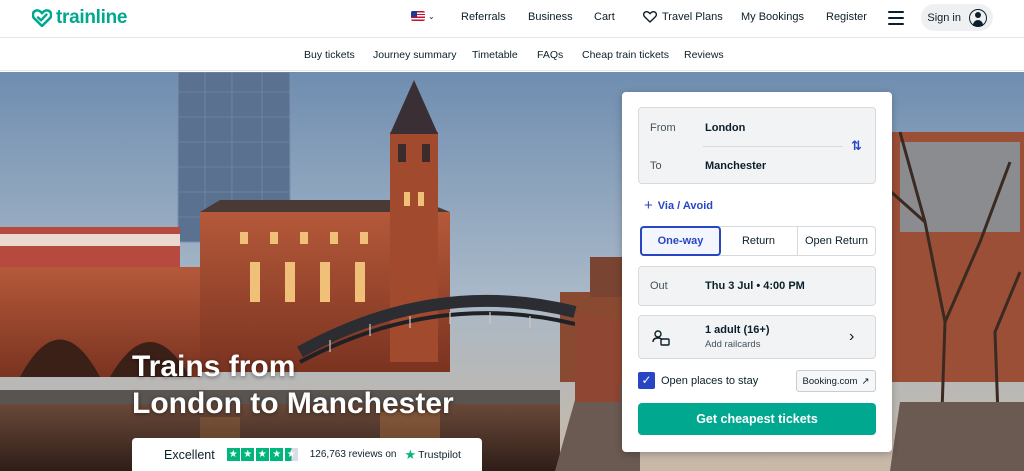  I want to click on add-railcards-label: Add railcards, so click(733, 344).